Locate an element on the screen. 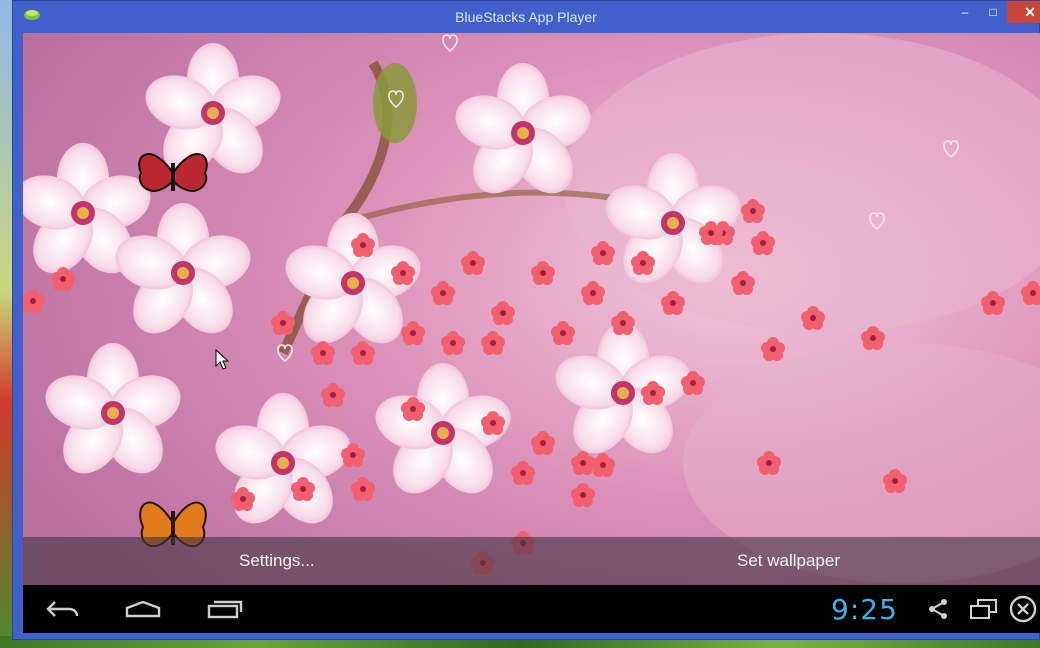  window-title: BlueStacks App Player is located at coordinates (526, 17).